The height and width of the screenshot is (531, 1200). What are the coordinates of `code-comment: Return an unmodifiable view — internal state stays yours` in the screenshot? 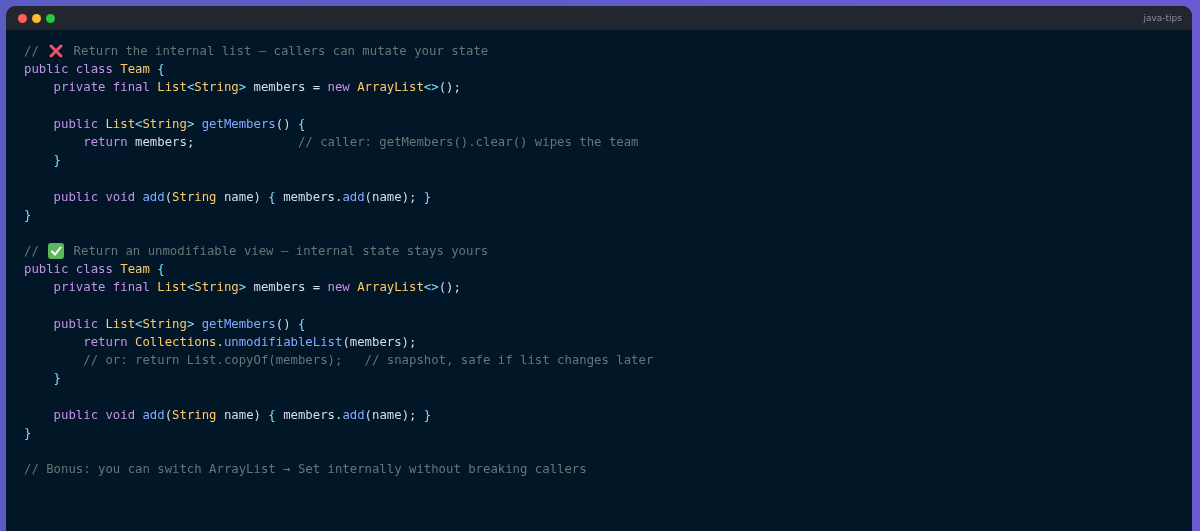 It's located at (280, 252).